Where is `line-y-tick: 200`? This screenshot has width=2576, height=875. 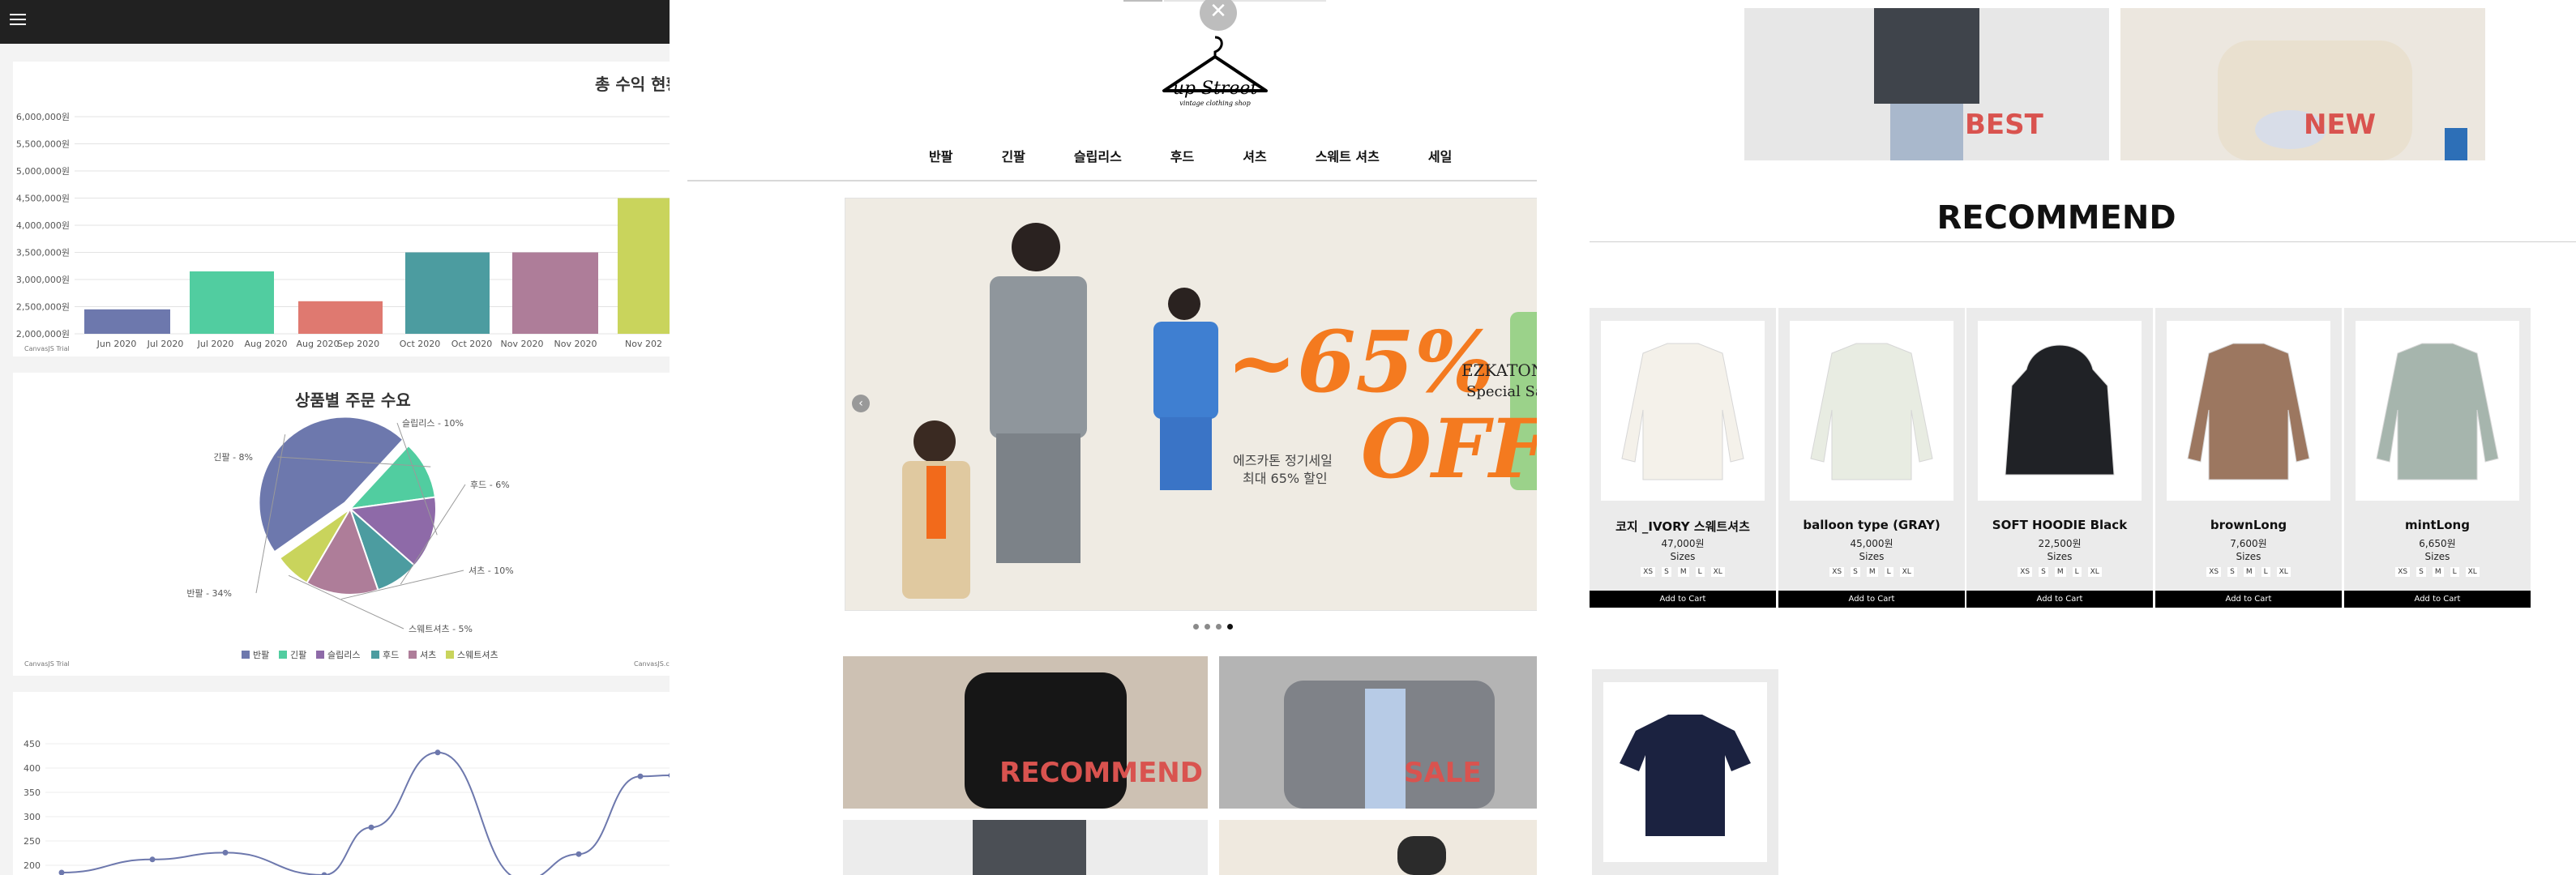 line-y-tick: 200 is located at coordinates (32, 865).